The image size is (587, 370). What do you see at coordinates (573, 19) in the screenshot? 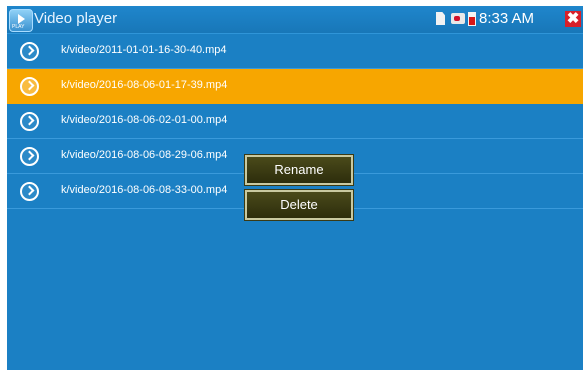
I see `close-icon: ✖` at bounding box center [573, 19].